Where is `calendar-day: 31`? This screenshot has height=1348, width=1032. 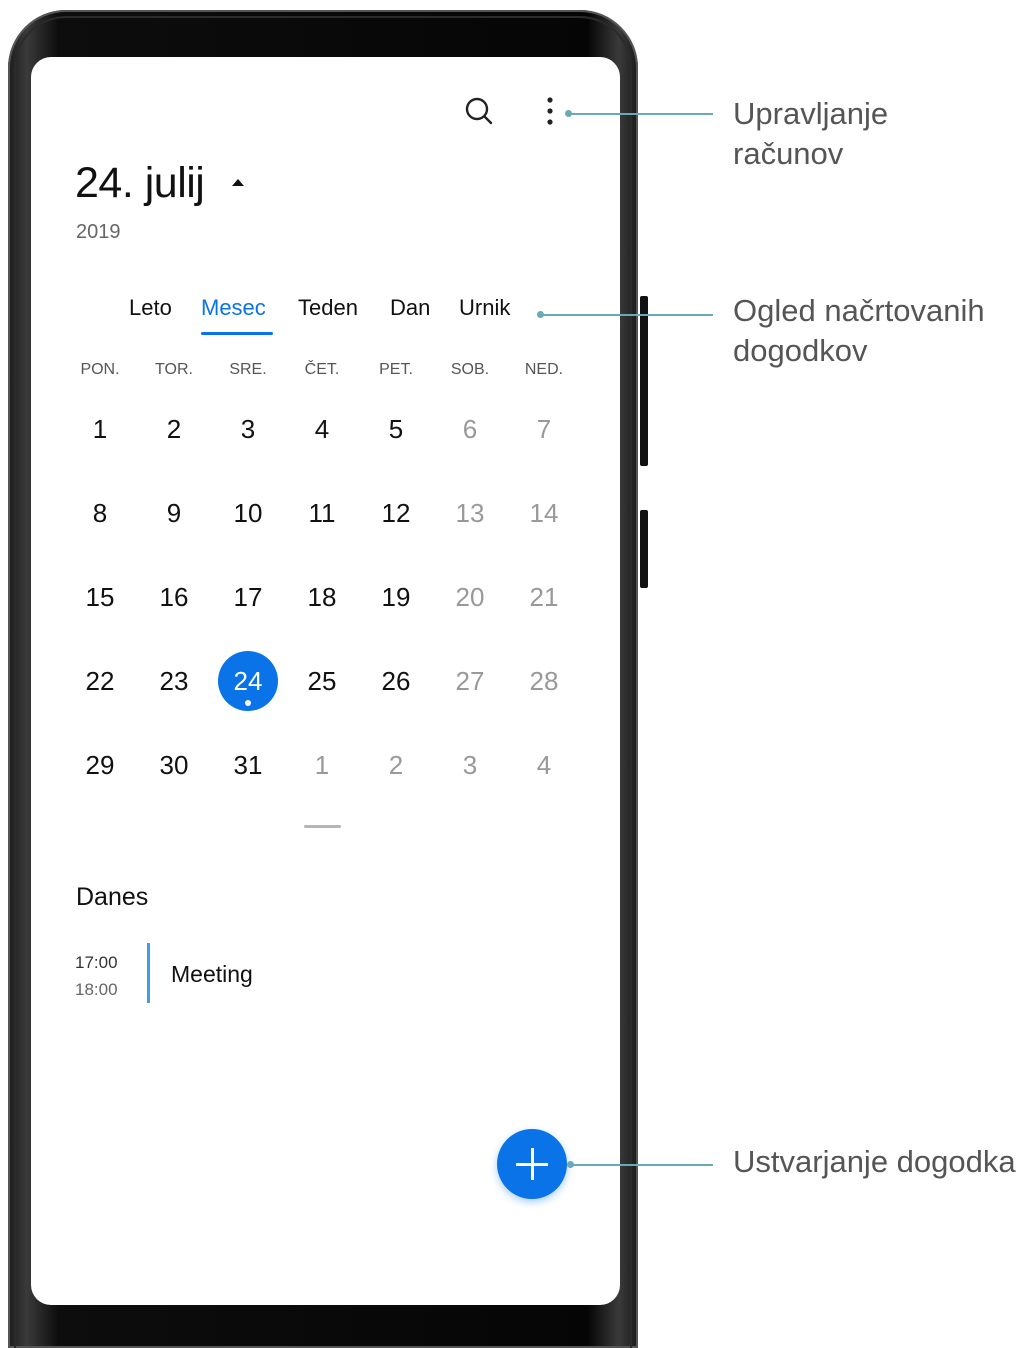
calendar-day: 31 is located at coordinates (248, 765).